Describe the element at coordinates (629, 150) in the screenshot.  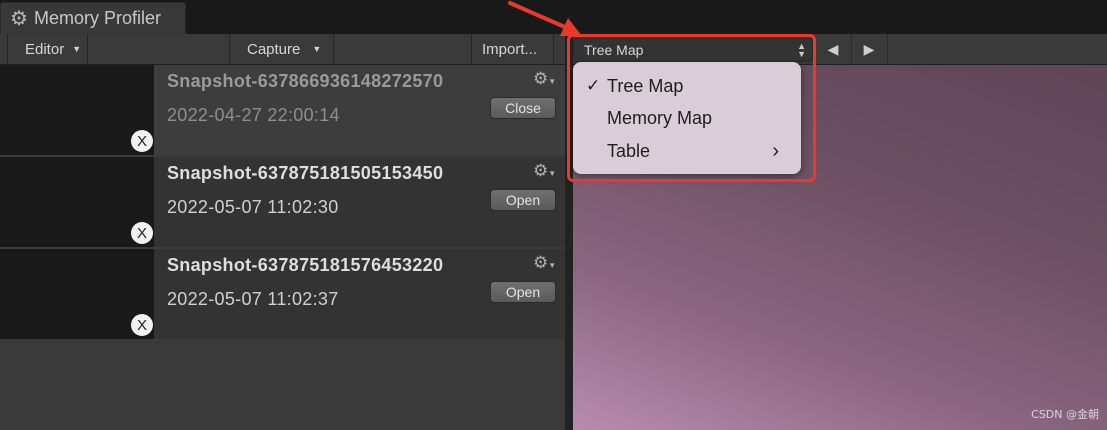
I see `menu-item-label: Table` at that location.